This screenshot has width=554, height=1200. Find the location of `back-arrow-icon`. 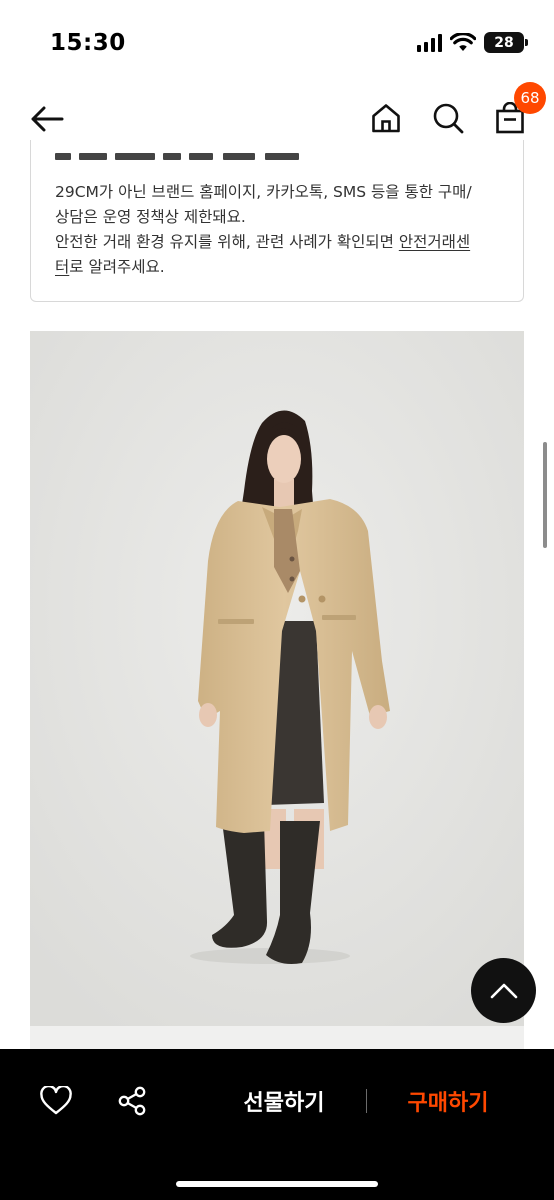

back-arrow-icon is located at coordinates (47, 119).